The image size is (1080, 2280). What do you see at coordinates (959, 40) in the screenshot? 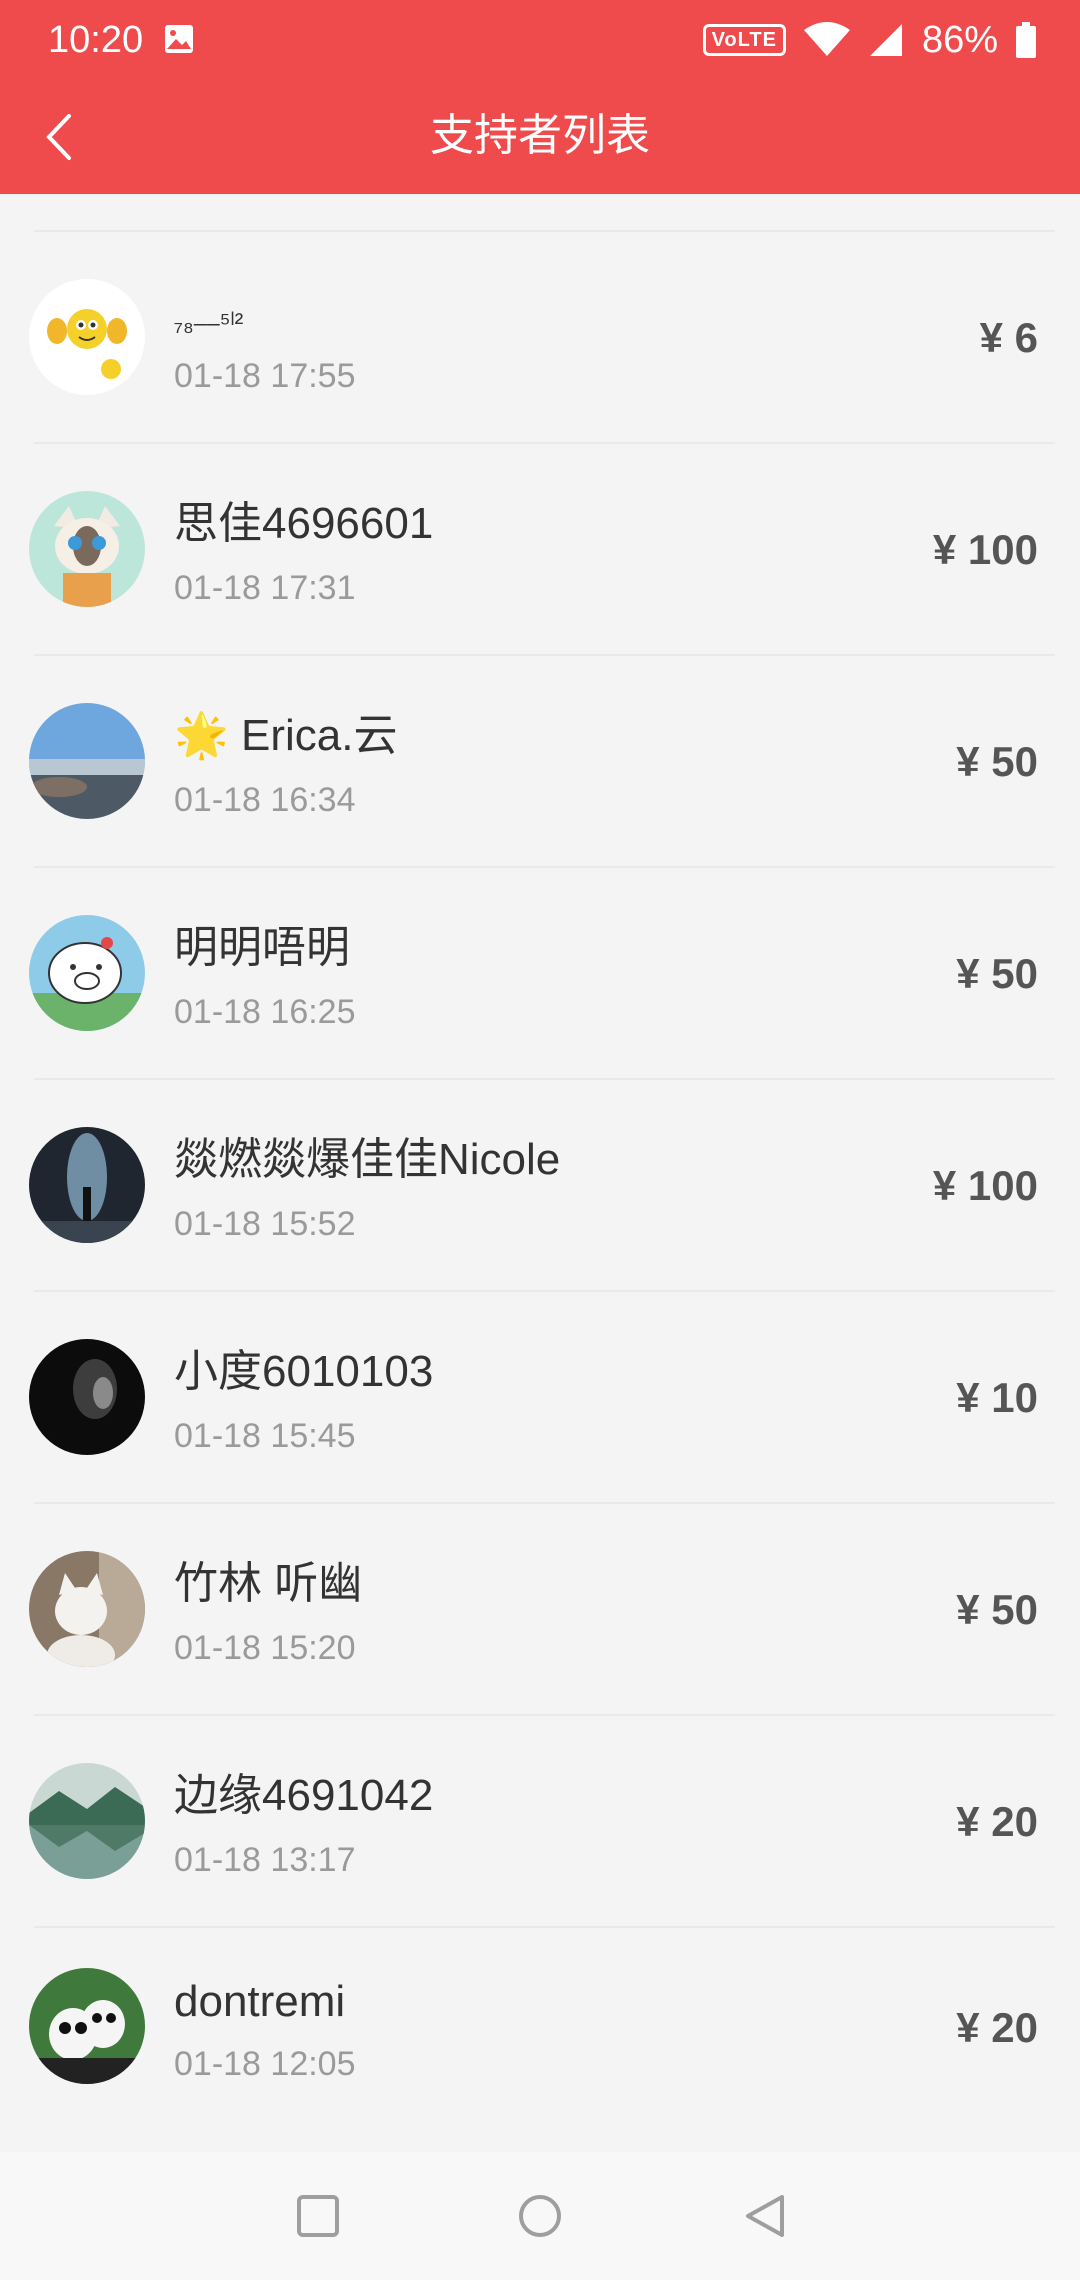
I see `battery-percent: 86%` at bounding box center [959, 40].